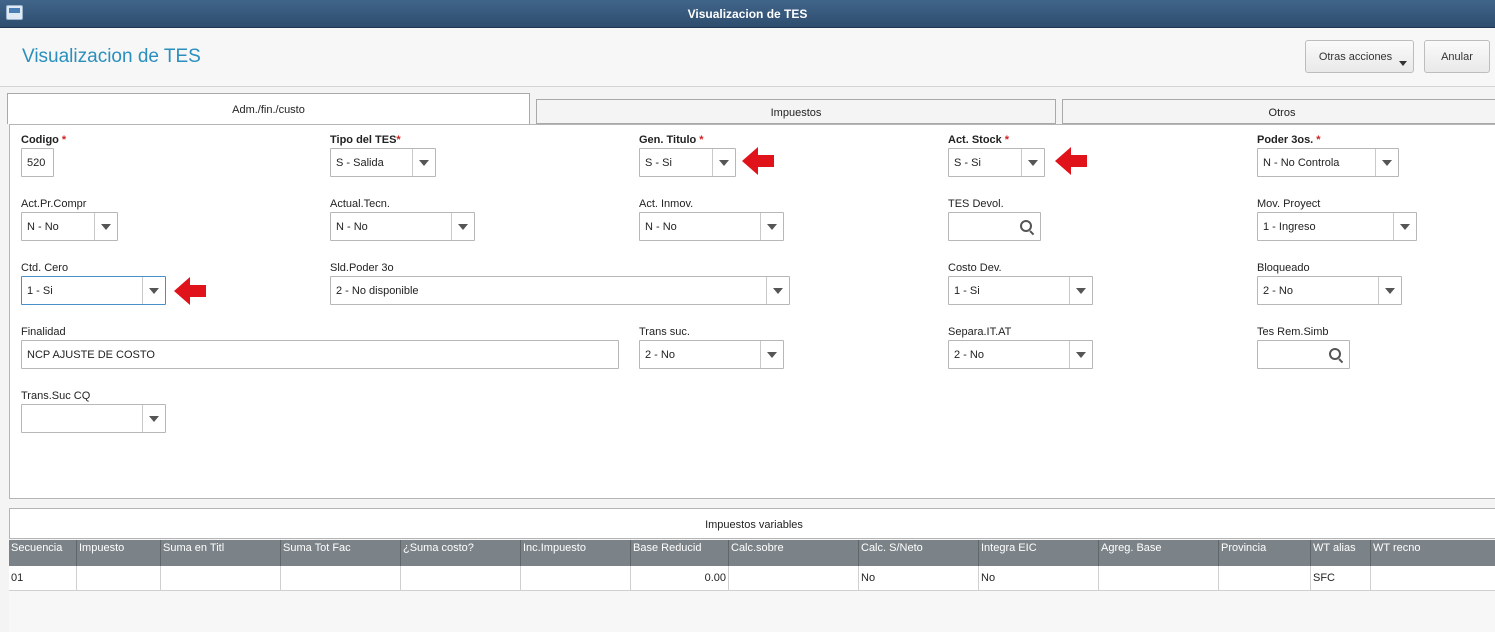 The width and height of the screenshot is (1495, 632). Describe the element at coordinates (975, 268) in the screenshot. I see `costo-dev-label: Costo Dev.` at that location.